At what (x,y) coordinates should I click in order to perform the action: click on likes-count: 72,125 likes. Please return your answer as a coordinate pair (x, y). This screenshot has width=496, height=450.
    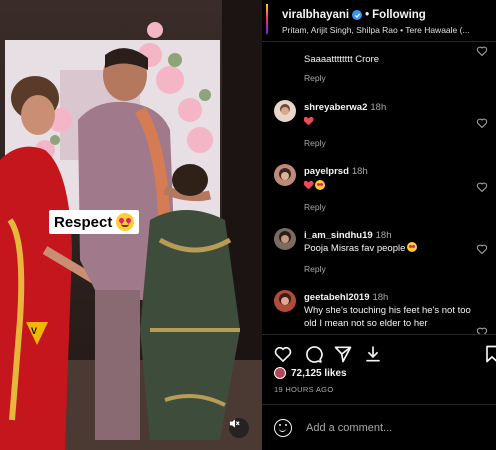
    Looking at the image, I should click on (319, 373).